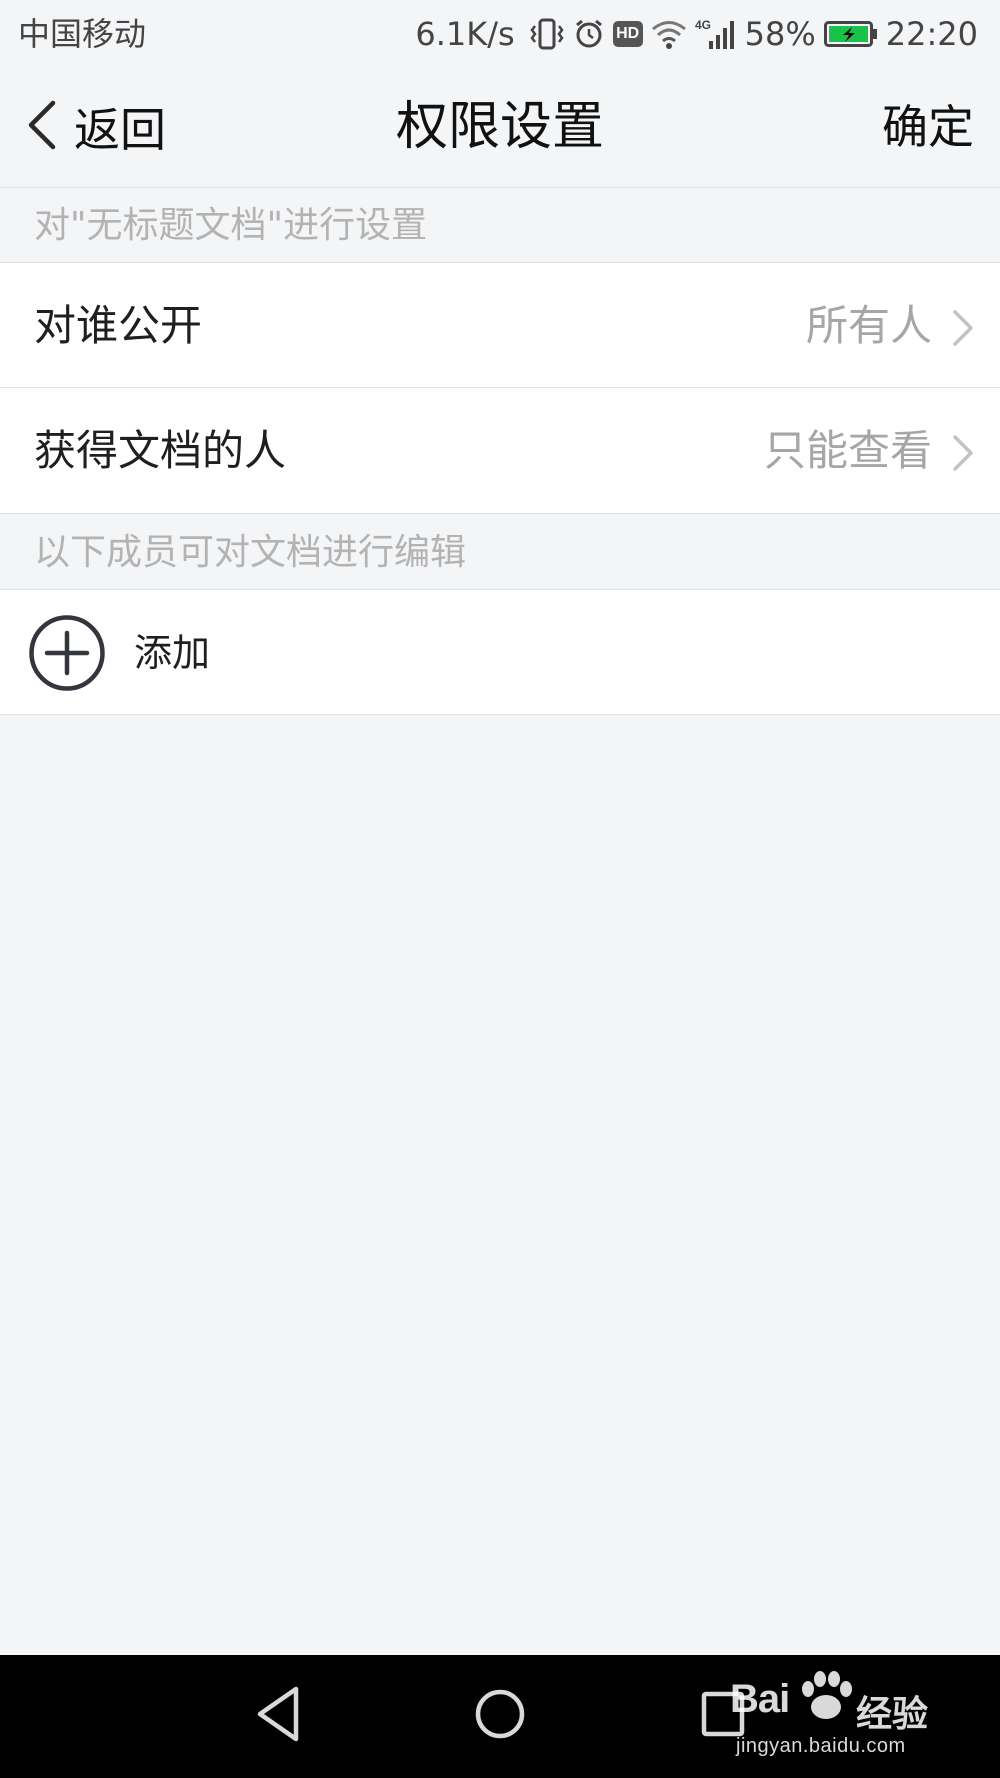 Image resolution: width=1000 pixels, height=1778 pixels. I want to click on confirm-button: 确定, so click(928, 127).